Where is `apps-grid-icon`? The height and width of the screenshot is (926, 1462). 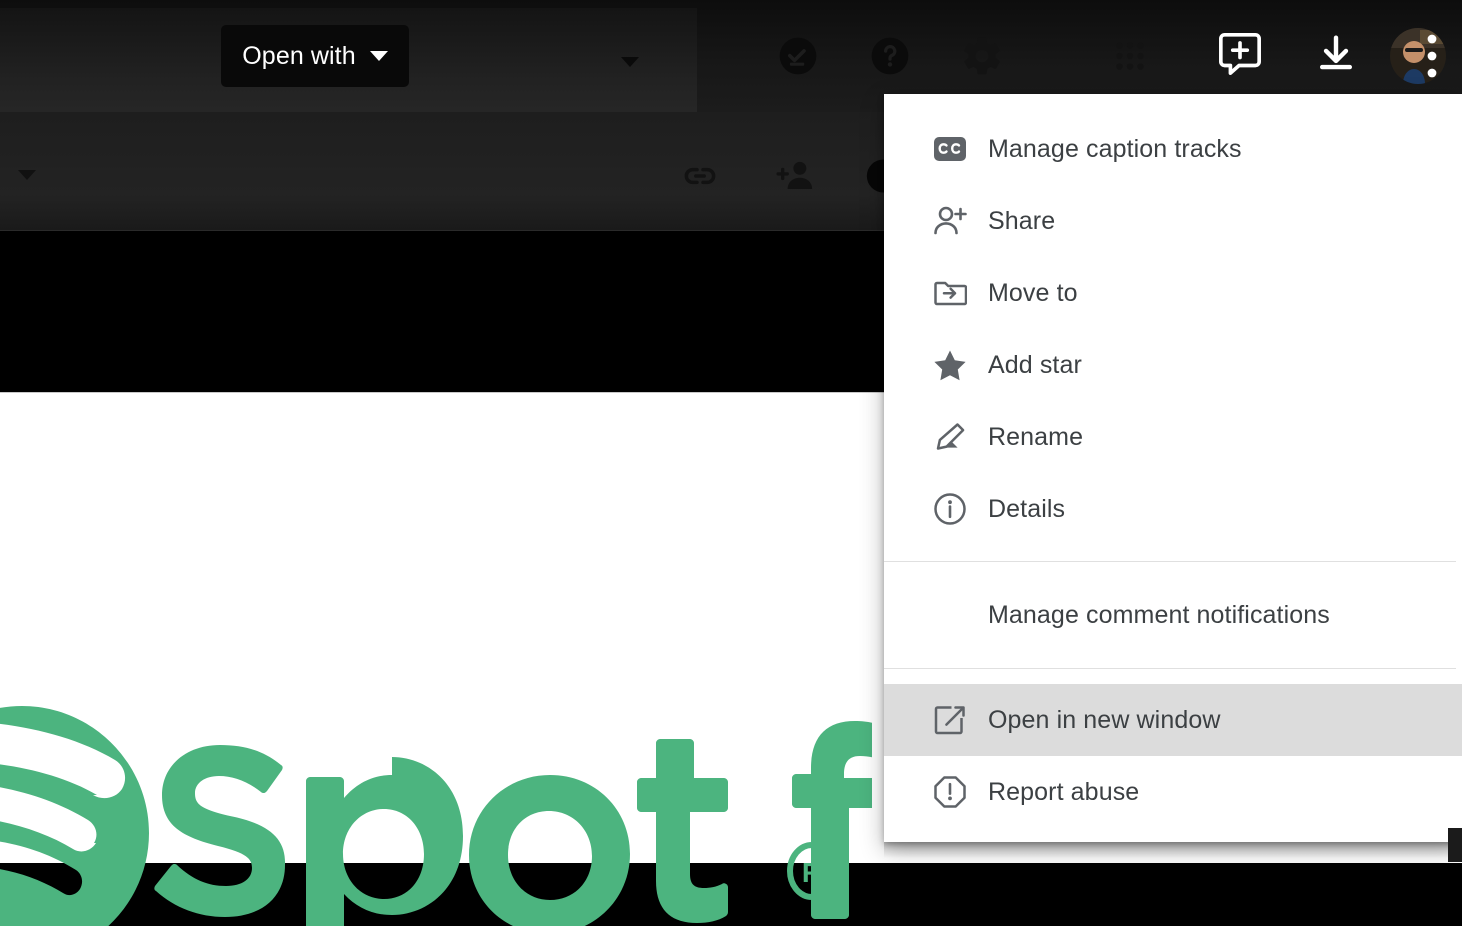 apps-grid-icon is located at coordinates (1130, 56).